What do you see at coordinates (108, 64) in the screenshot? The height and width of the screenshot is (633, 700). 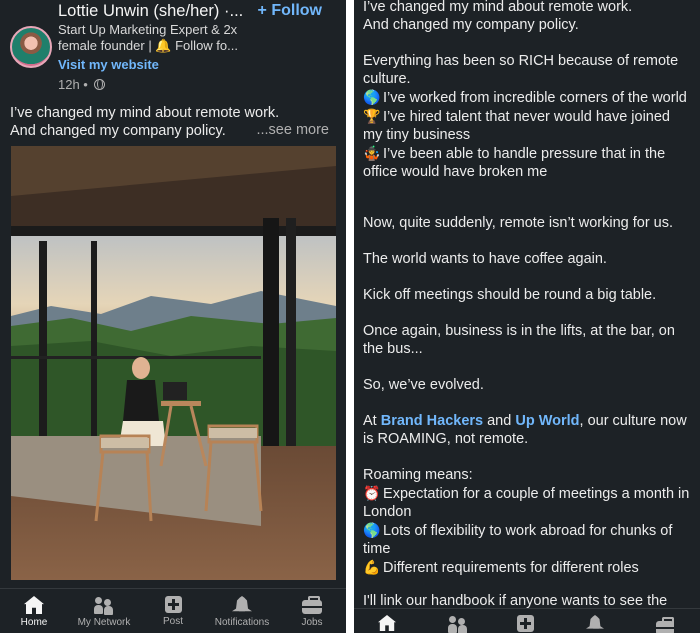 I see `visit-website-link: Visit my website` at bounding box center [108, 64].